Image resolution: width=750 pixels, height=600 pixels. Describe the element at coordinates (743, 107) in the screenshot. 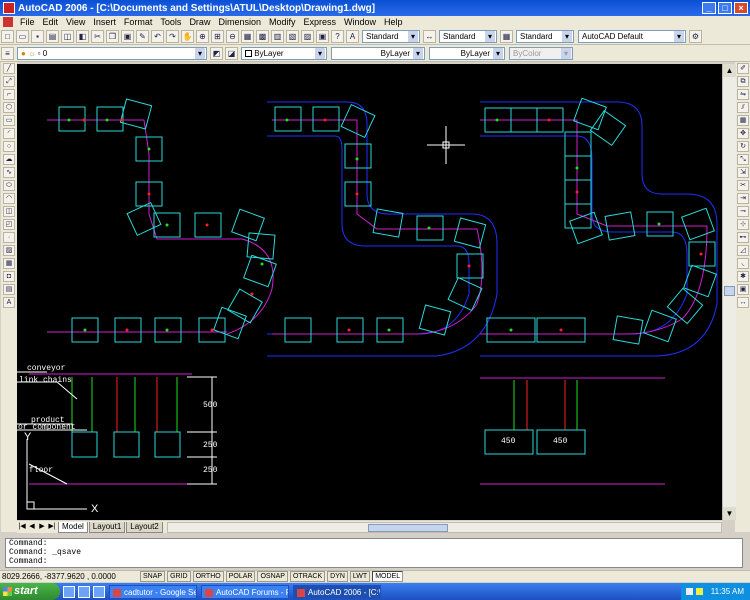

I see `offset-icon: ⫽` at that location.